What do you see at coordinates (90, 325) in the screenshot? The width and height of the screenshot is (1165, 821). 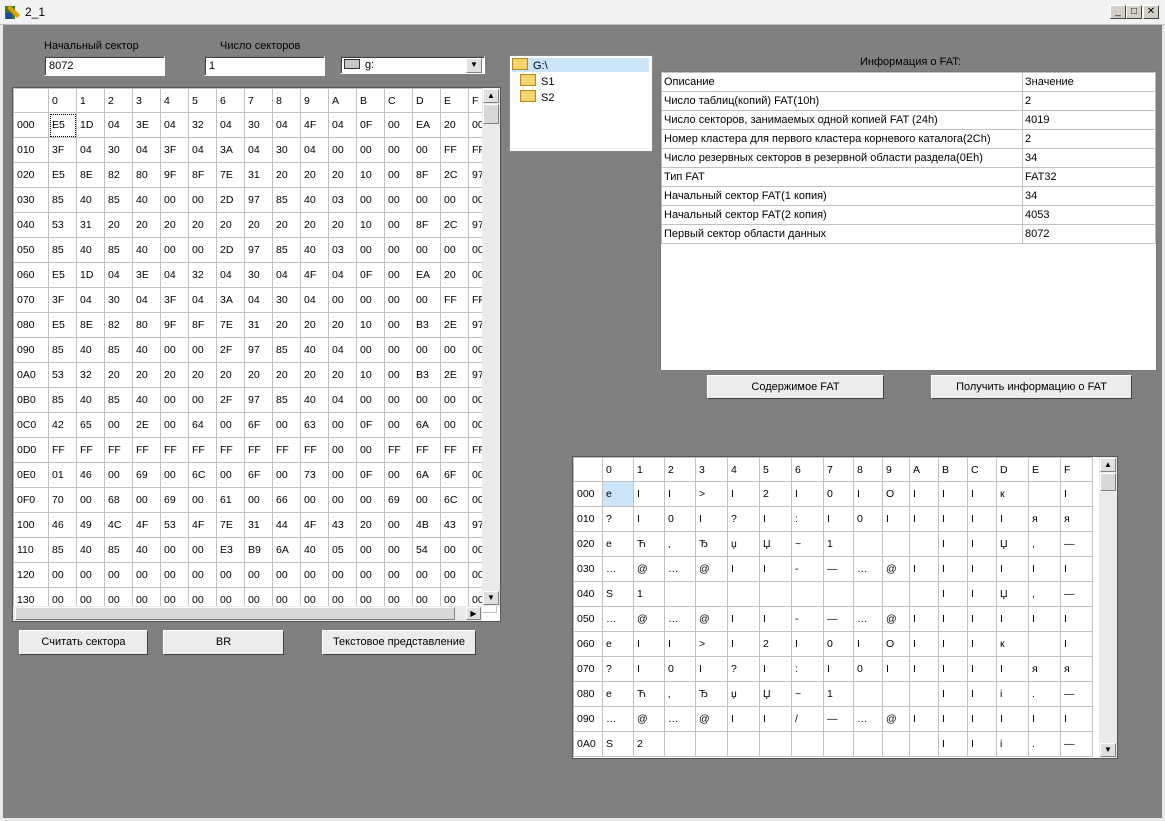 I see `hex-cell: 8E` at bounding box center [90, 325].